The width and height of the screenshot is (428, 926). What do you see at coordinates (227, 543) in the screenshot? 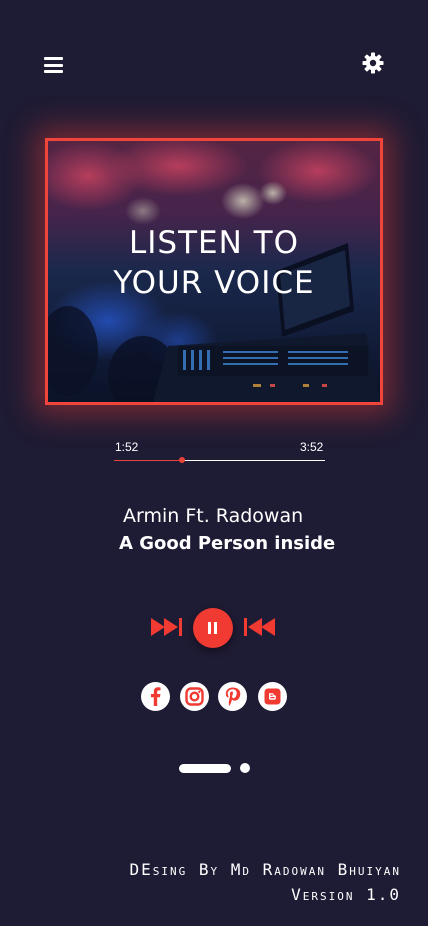
I see `song-title: A Good Person inside` at bounding box center [227, 543].